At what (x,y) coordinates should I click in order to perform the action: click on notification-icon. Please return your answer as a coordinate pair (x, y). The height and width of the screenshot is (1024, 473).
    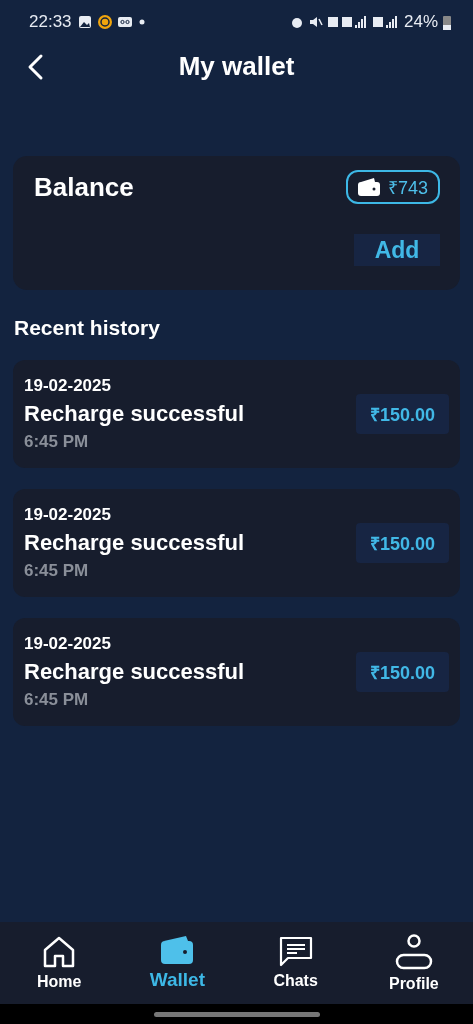
    Looking at the image, I should click on (104, 22).